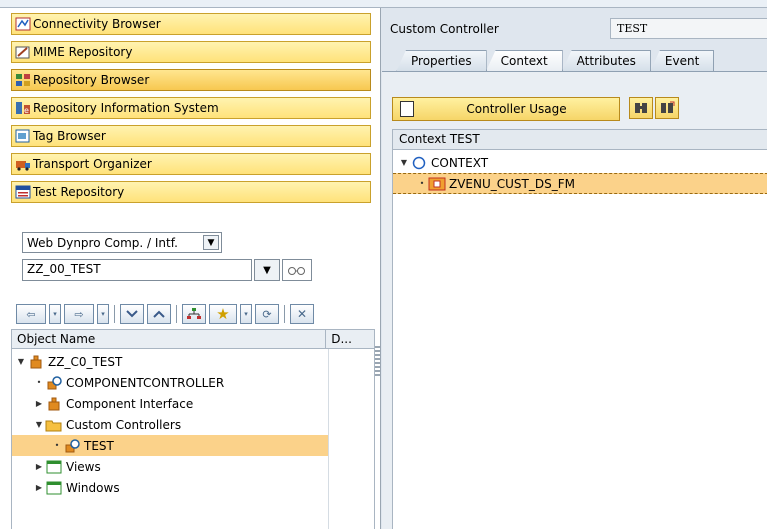  Describe the element at coordinates (132, 314) in the screenshot. I see `collapse-icon` at that location.